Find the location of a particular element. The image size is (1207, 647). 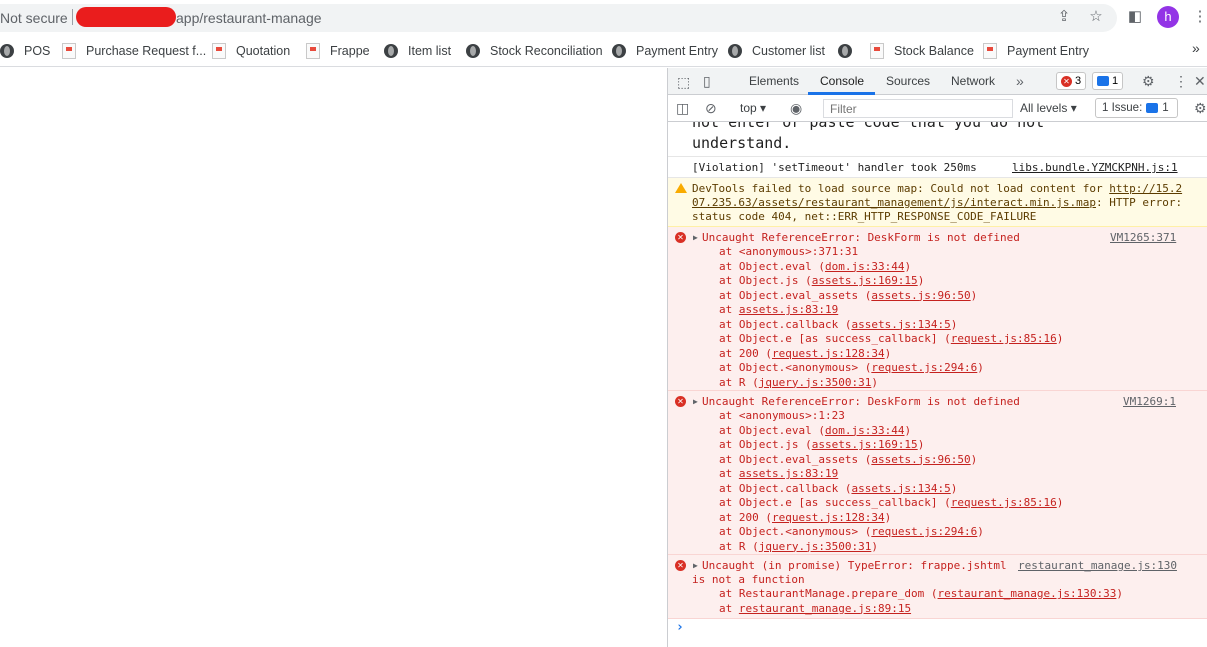

browser-menu-icon: ⋮ is located at coordinates (1199, 17).